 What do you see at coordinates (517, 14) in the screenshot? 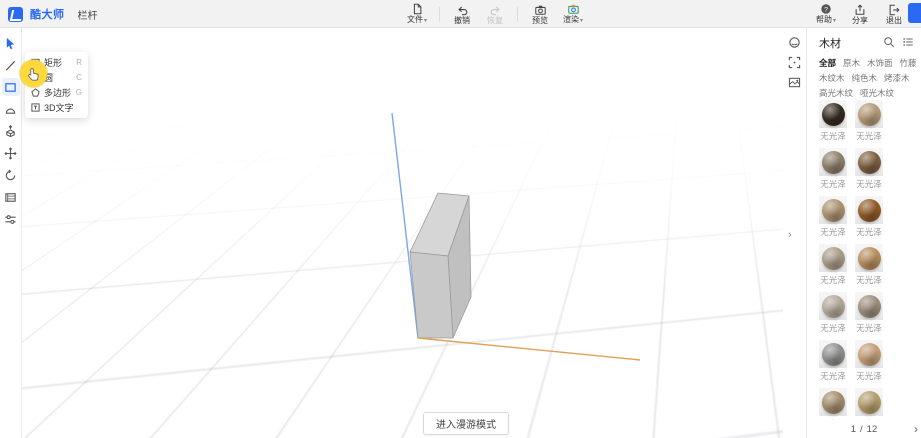
I see `toolbar-divider` at bounding box center [517, 14].